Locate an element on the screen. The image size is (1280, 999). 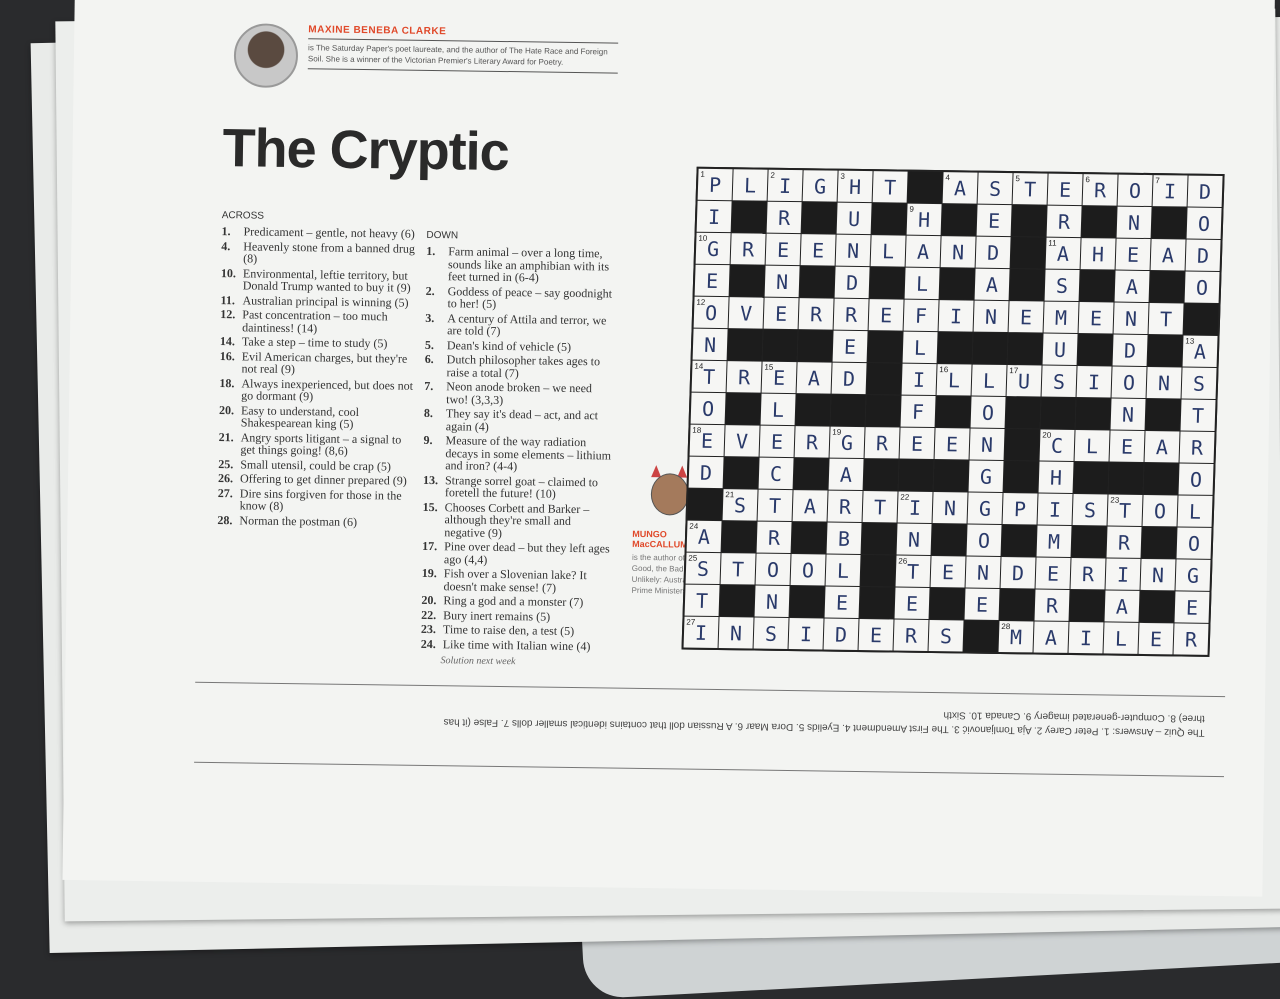
grid-cell: 17 U is located at coordinates (1024, 381).